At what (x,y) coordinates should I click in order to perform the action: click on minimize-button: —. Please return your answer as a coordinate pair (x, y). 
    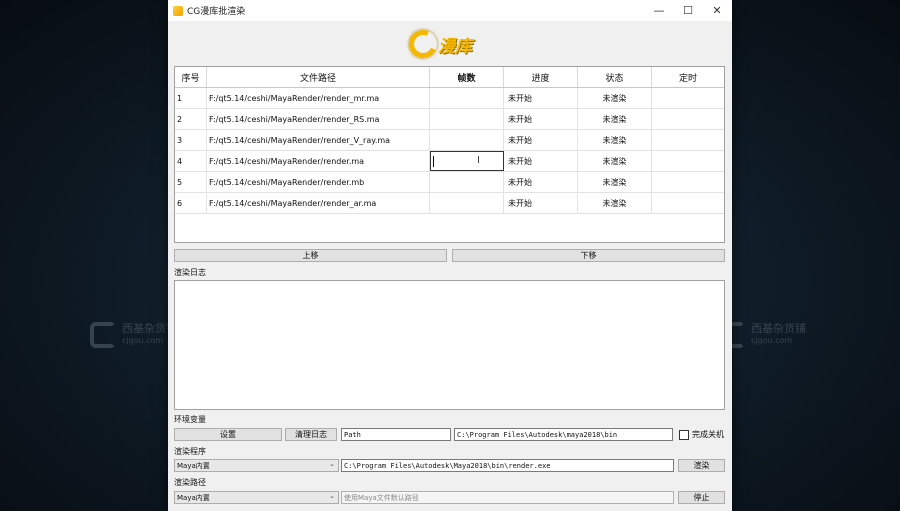
    Looking at the image, I should click on (659, 10).